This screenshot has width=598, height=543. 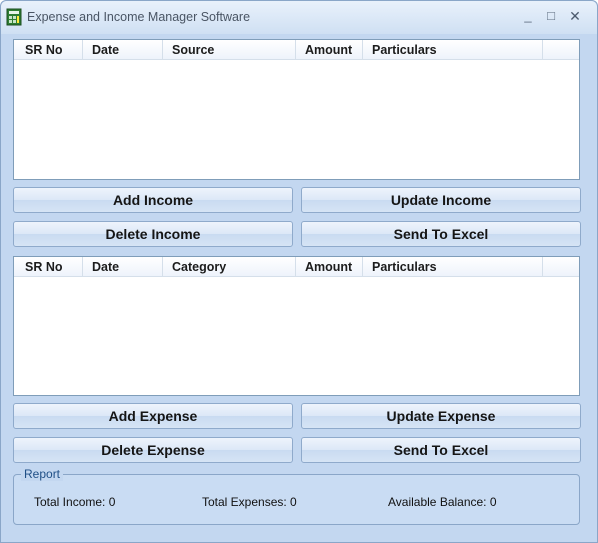 I want to click on expense-col-particulars: Particulars, so click(x=453, y=267).